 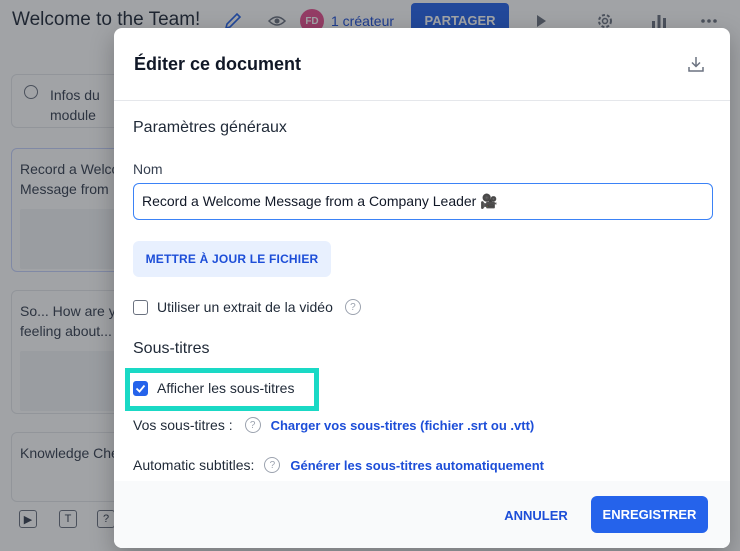 What do you see at coordinates (218, 64) in the screenshot?
I see `modal-title: Éditer ce document` at bounding box center [218, 64].